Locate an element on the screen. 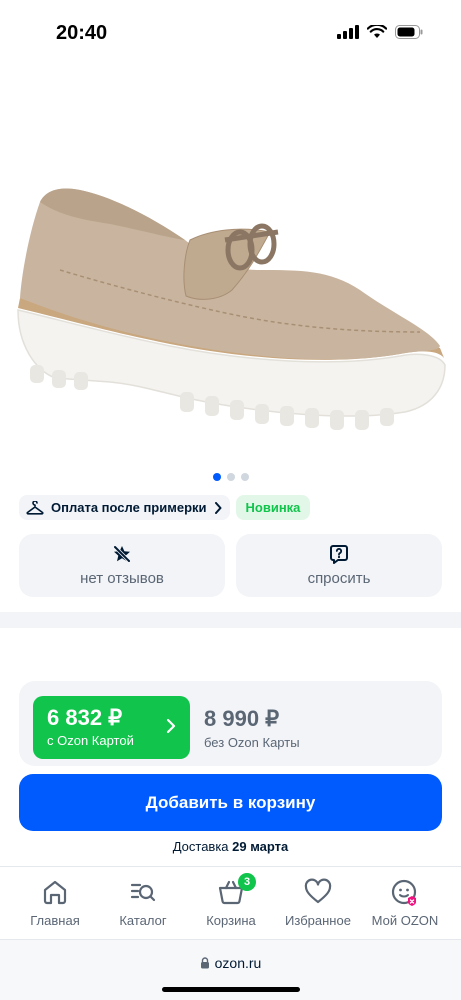  url-text: ozon.ru is located at coordinates (238, 963).